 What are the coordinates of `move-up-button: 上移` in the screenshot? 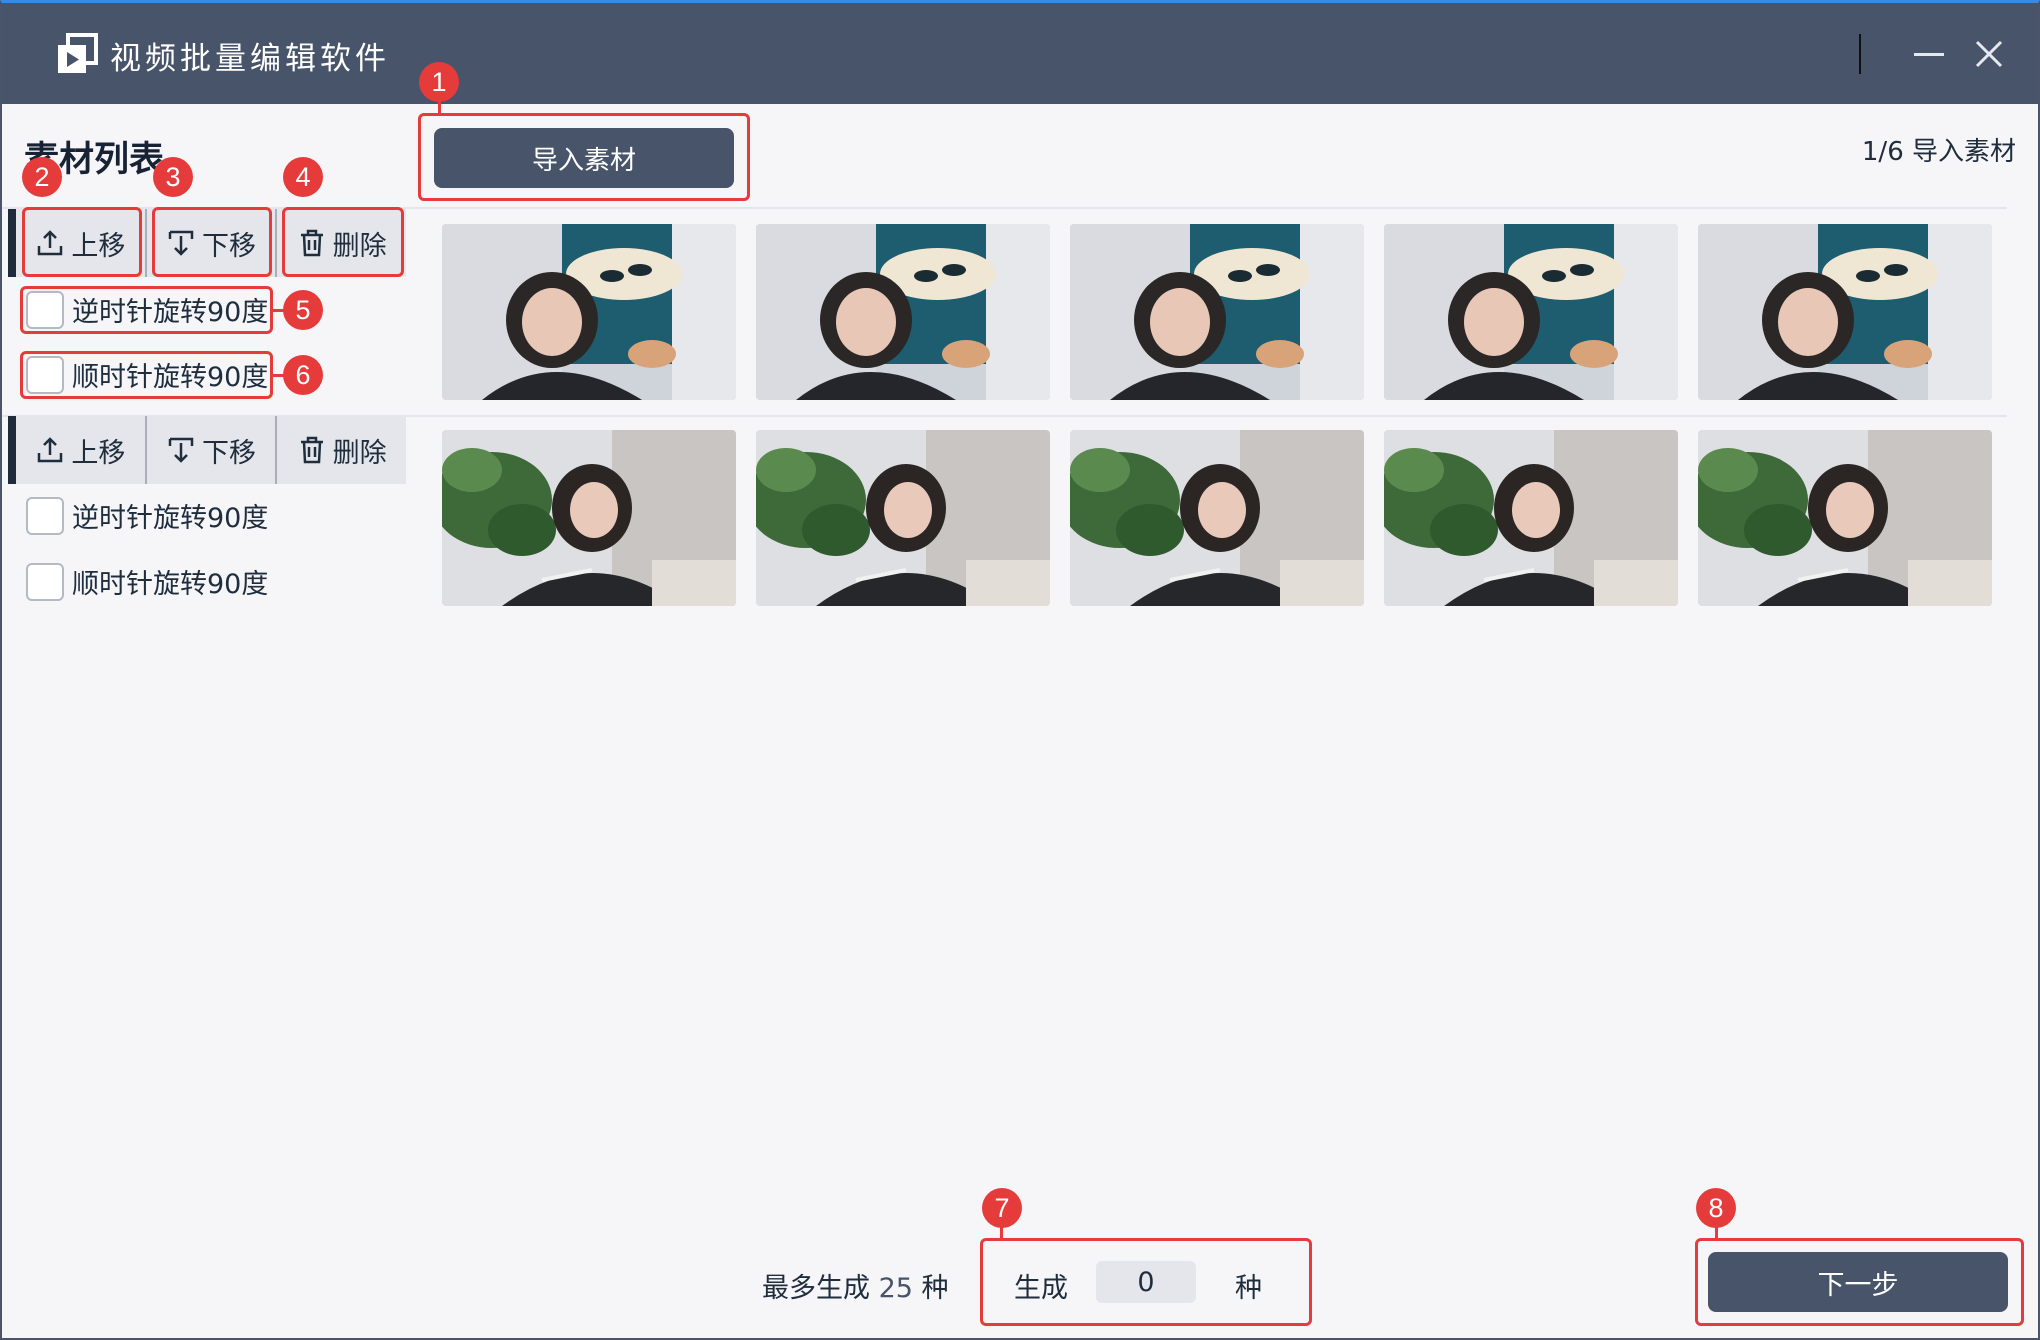 It's located at (81, 450).